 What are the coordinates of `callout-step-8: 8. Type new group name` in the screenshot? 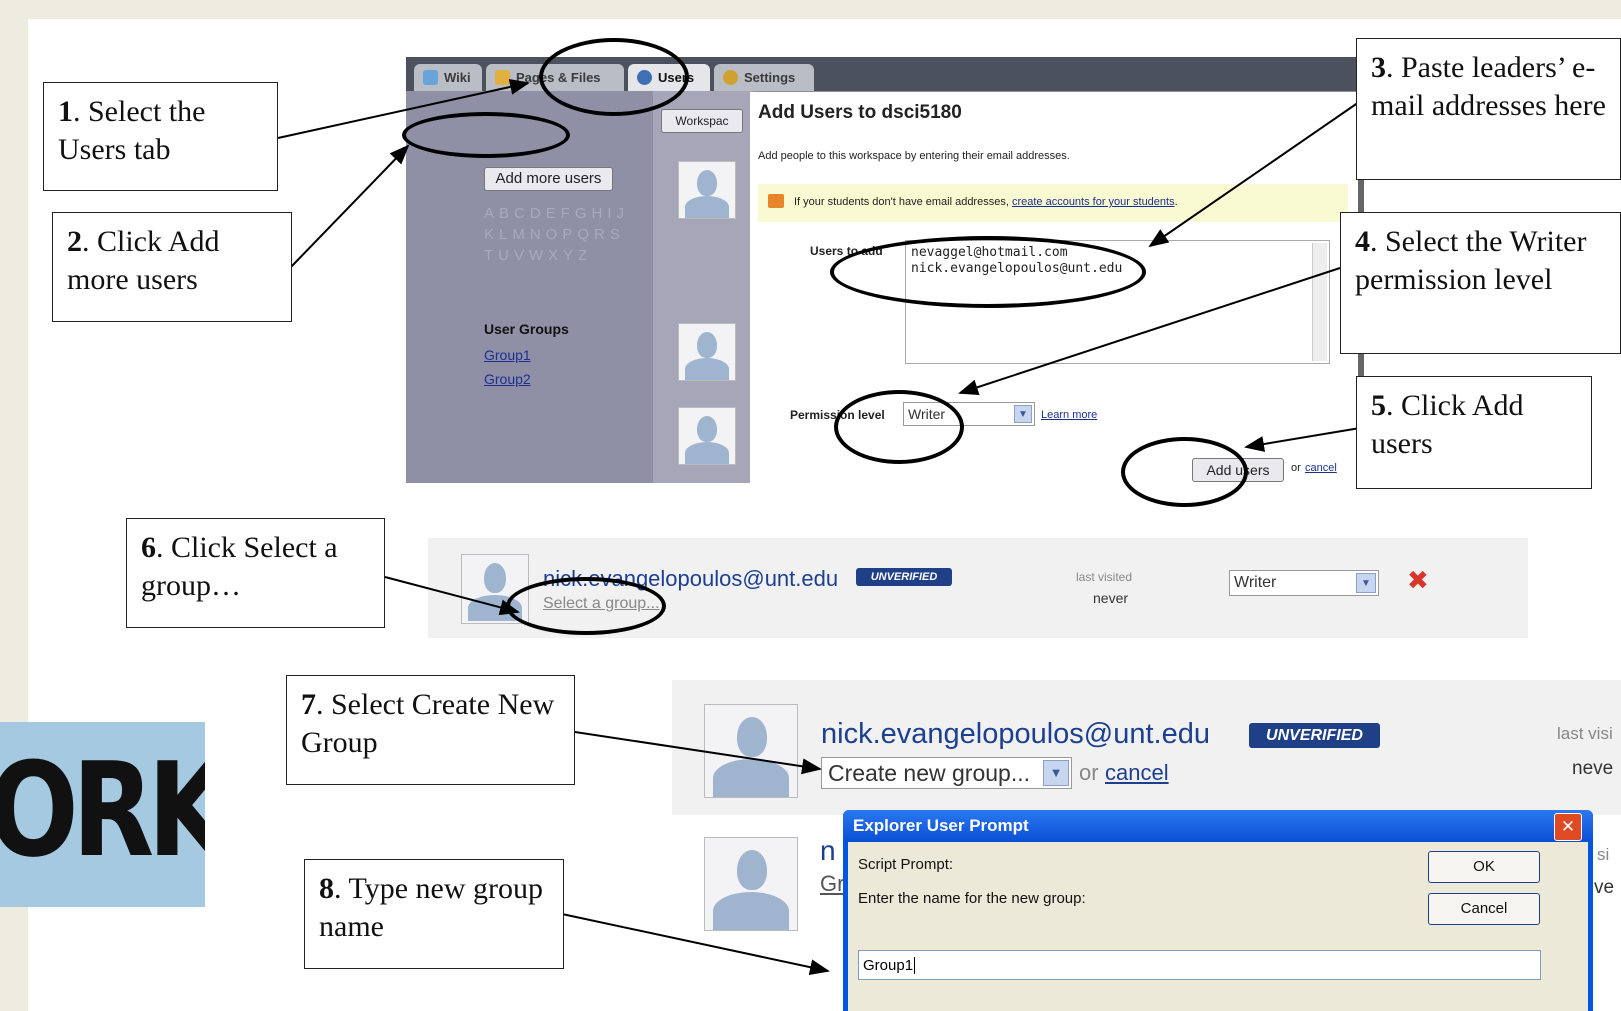 It's located at (434, 914).